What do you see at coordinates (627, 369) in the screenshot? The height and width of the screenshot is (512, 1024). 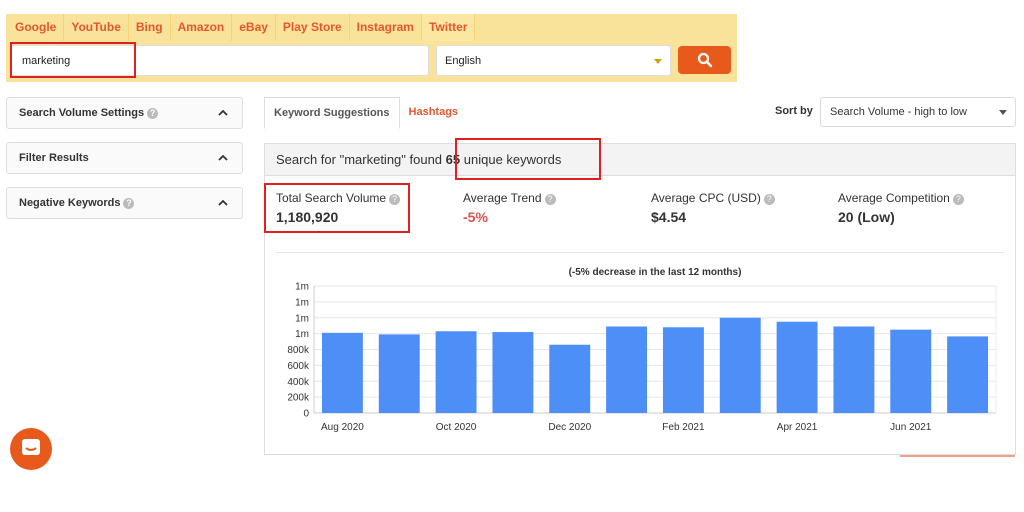 I see `bar-jan-2021` at bounding box center [627, 369].